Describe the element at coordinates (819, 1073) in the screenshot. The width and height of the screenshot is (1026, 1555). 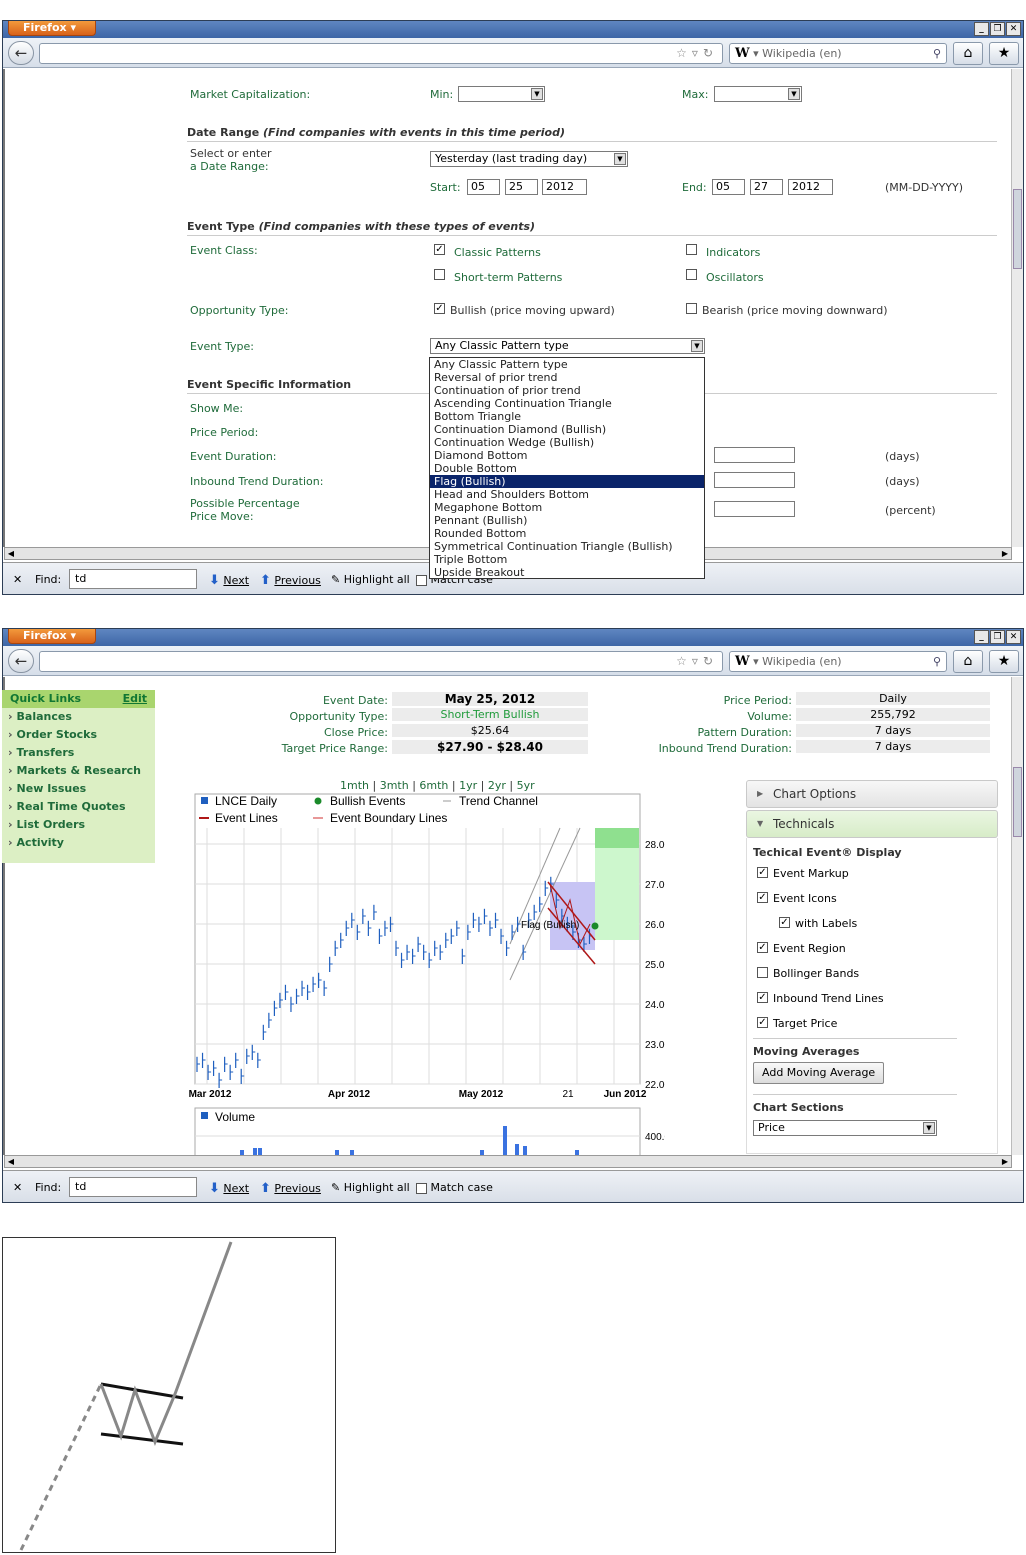
I see `add-moving-average-button: Add Moving Average` at that location.